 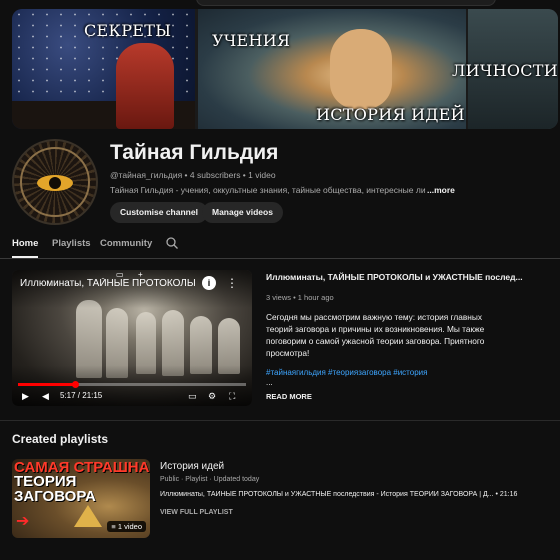 What do you see at coordinates (361, 69) in the screenshot?
I see `banner-portrait-face` at bounding box center [361, 69].